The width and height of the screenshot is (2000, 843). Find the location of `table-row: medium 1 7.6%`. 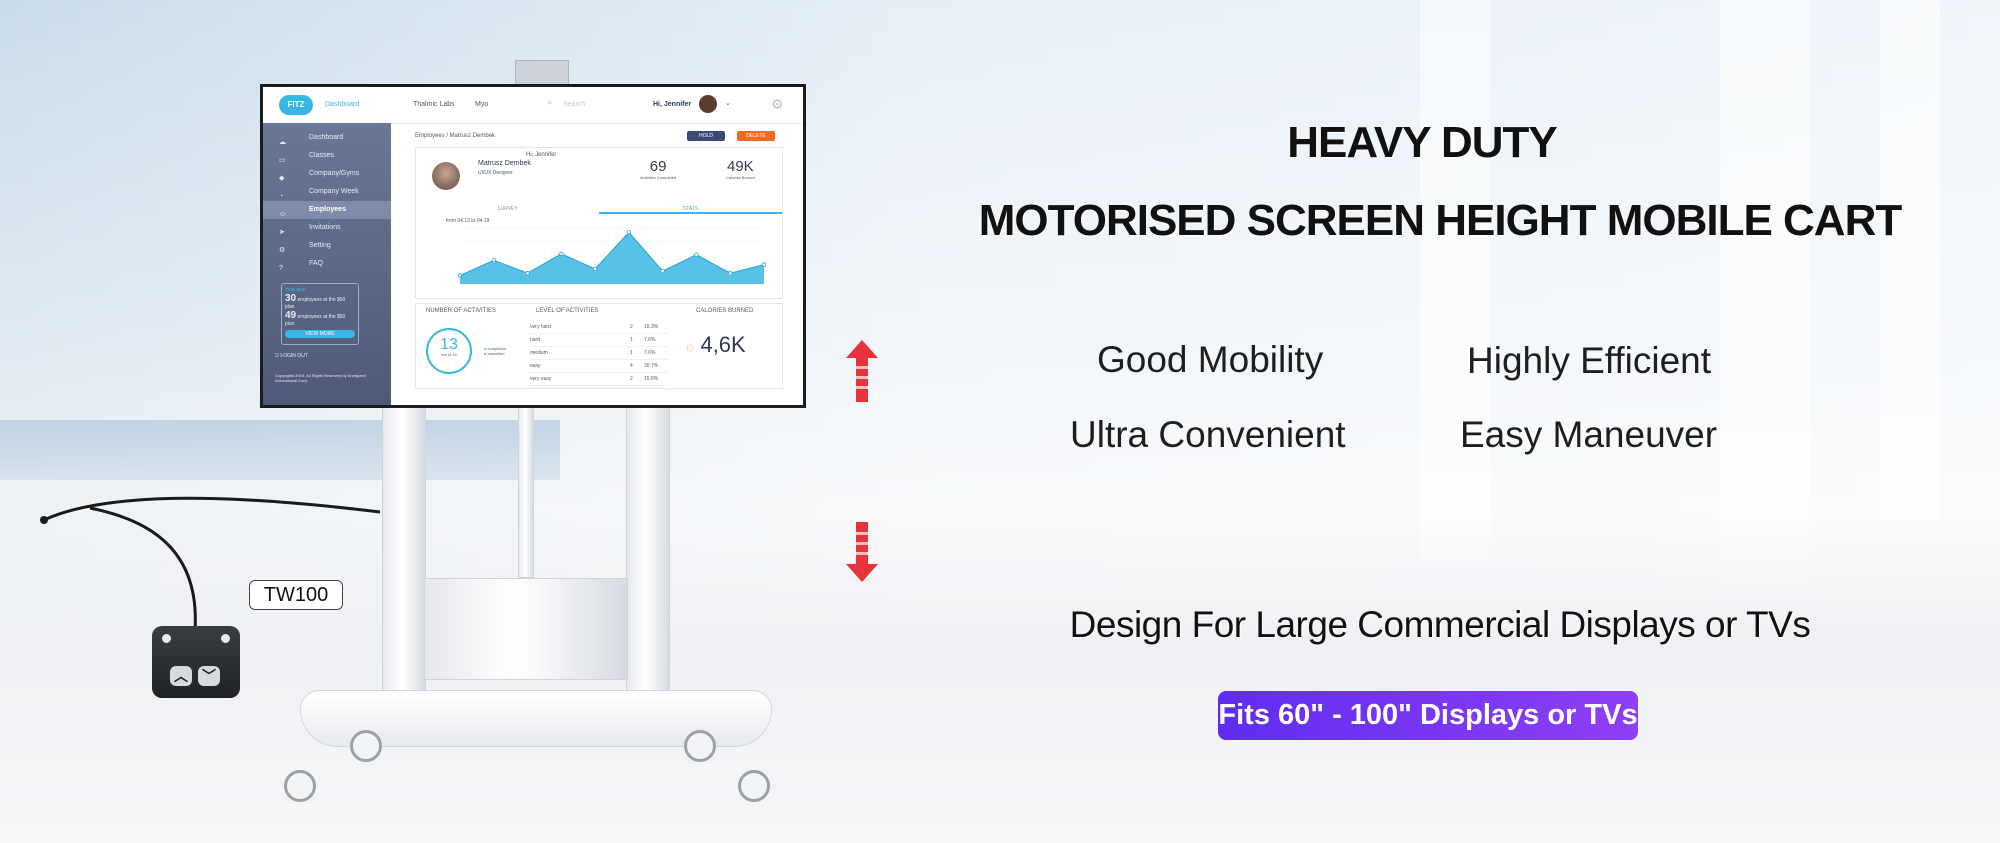

table-row: medium 1 7.6% is located at coordinates (599, 353).